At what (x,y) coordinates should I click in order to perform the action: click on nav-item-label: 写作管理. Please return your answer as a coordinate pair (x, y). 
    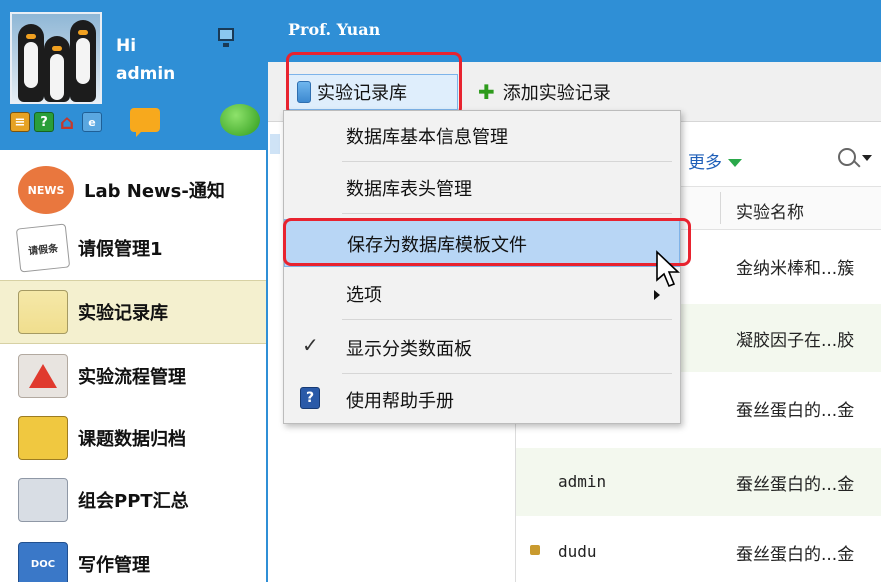
    Looking at the image, I should click on (114, 565).